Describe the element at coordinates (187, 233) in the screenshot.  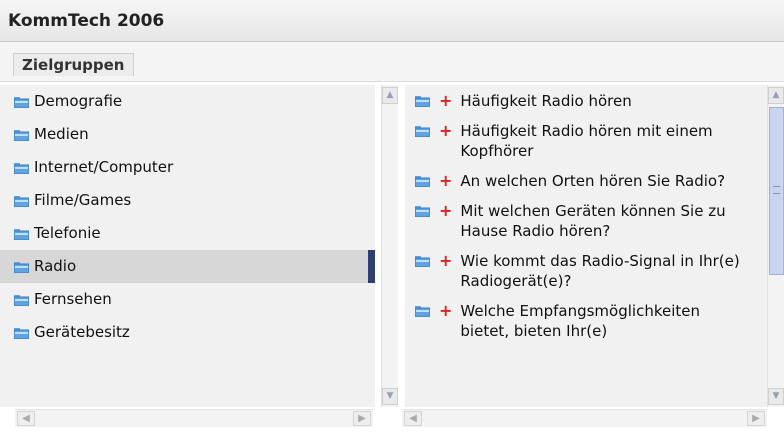
I see `category-item-telefonie: Telefonie` at that location.